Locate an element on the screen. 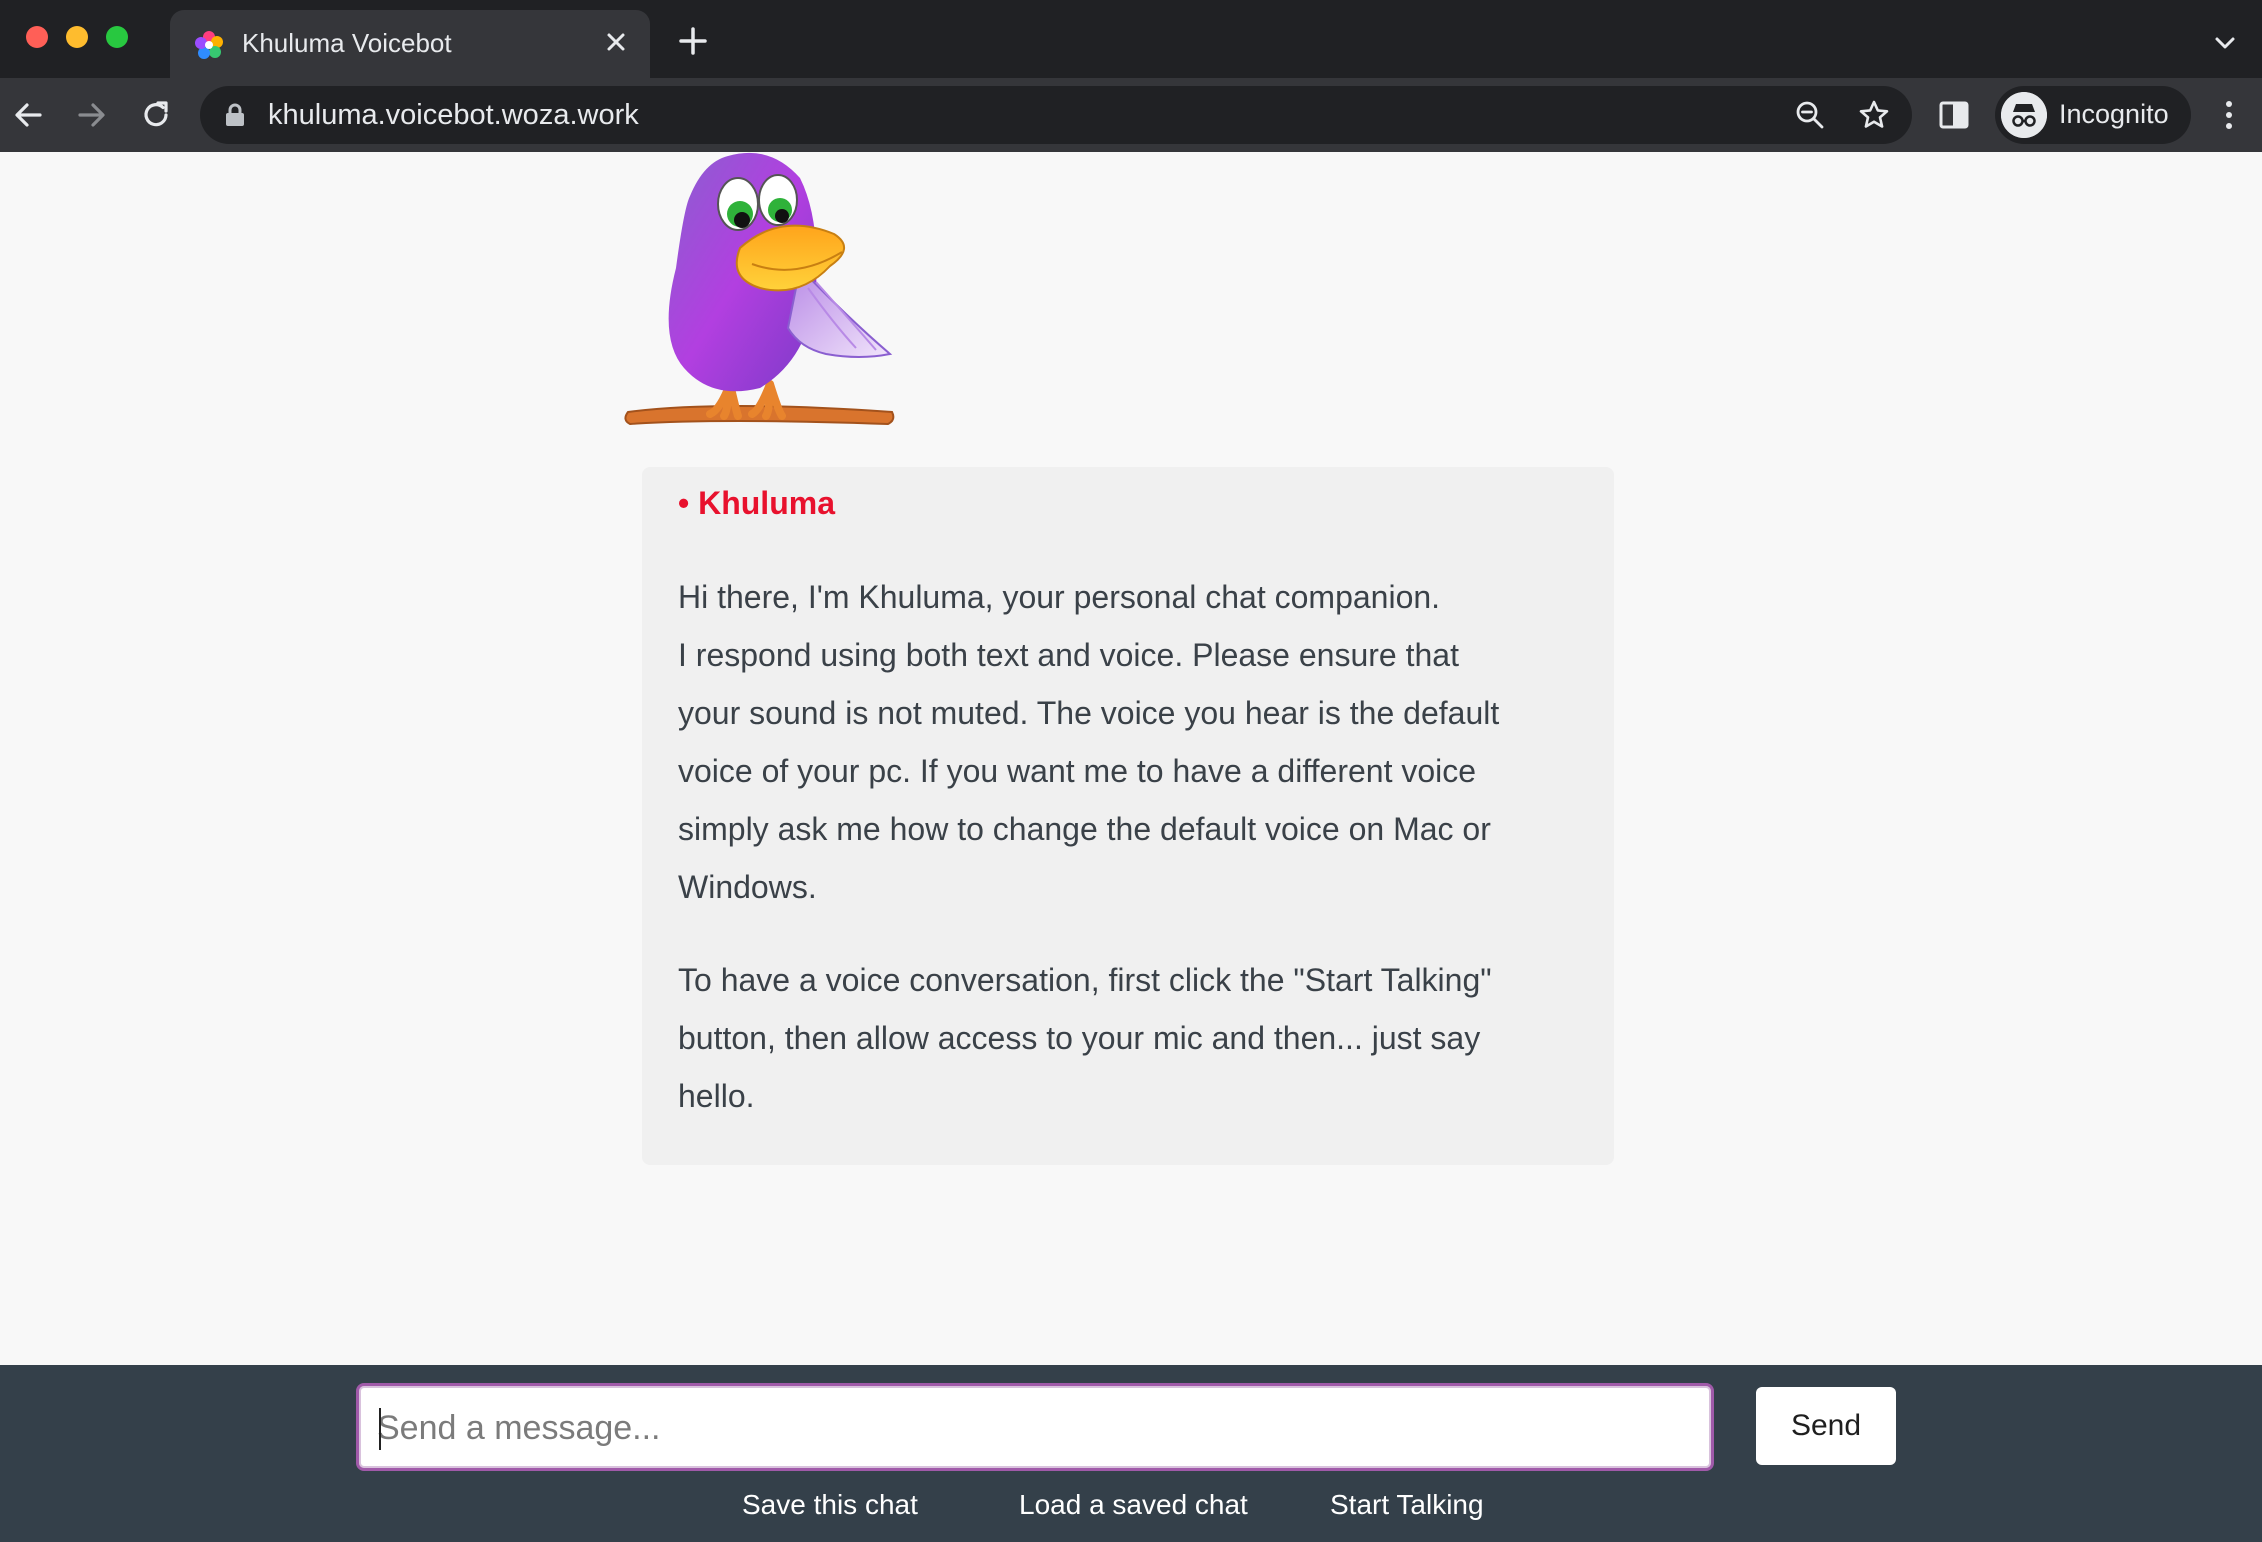 The image size is (2262, 1542). text-caret is located at coordinates (380, 1429).